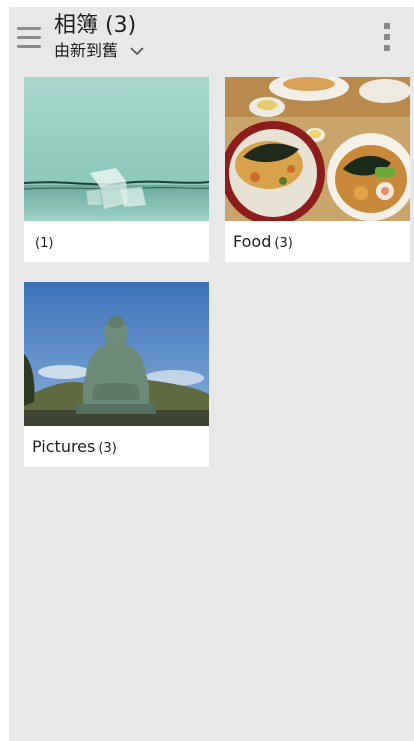 This screenshot has width=414, height=741. Describe the element at coordinates (252, 241) in the screenshot. I see `album-name: Food` at that location.